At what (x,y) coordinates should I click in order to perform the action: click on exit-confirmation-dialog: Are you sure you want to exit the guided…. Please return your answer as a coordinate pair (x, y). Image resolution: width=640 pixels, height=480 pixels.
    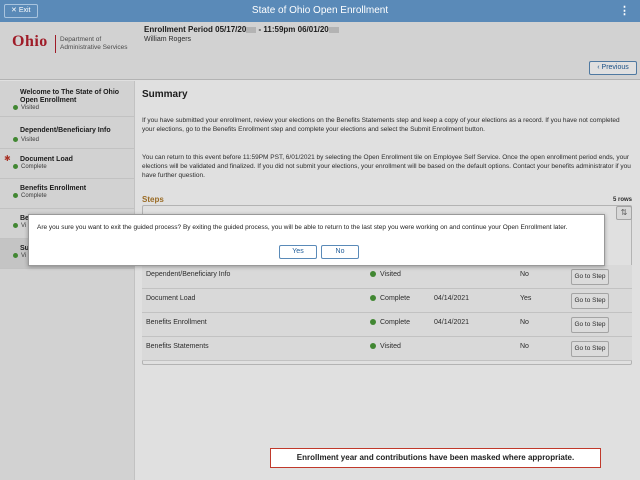
    Looking at the image, I should click on (316, 240).